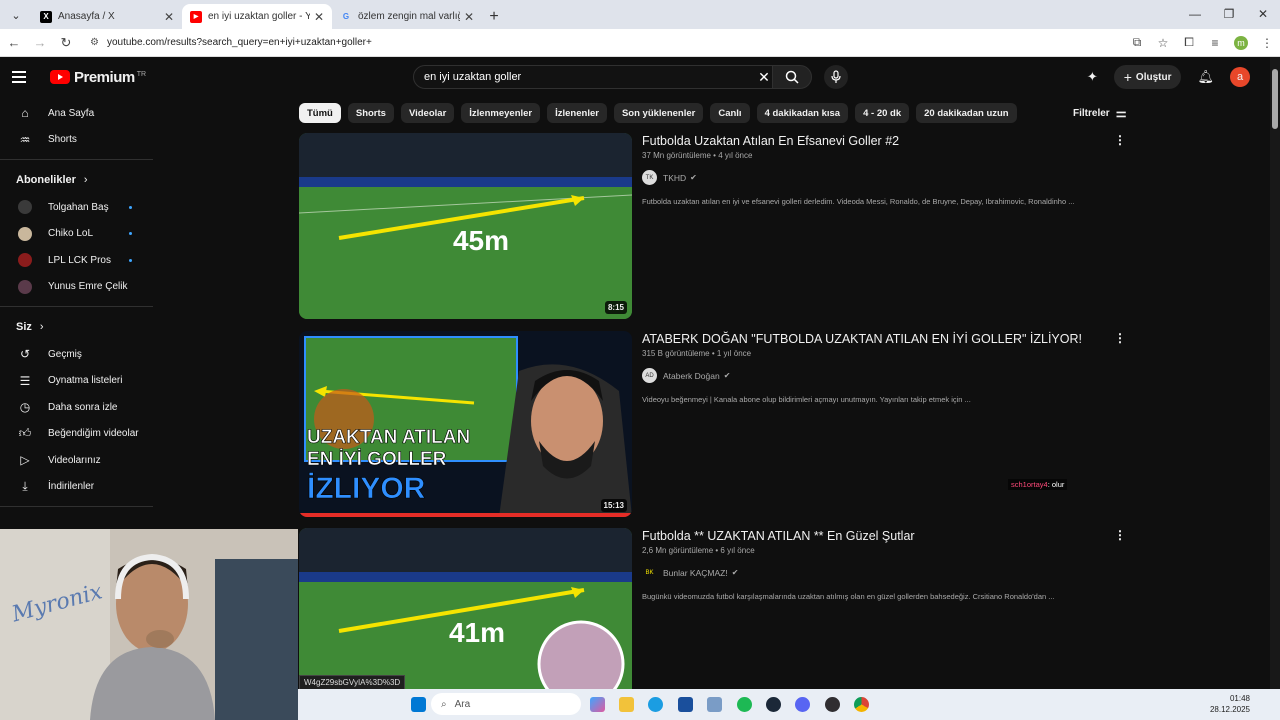 The width and height of the screenshot is (1280, 720). Describe the element at coordinates (76, 381) in the screenshot. I see `sidebar-item-playlists: ☰ Oynatma listeleri` at that location.